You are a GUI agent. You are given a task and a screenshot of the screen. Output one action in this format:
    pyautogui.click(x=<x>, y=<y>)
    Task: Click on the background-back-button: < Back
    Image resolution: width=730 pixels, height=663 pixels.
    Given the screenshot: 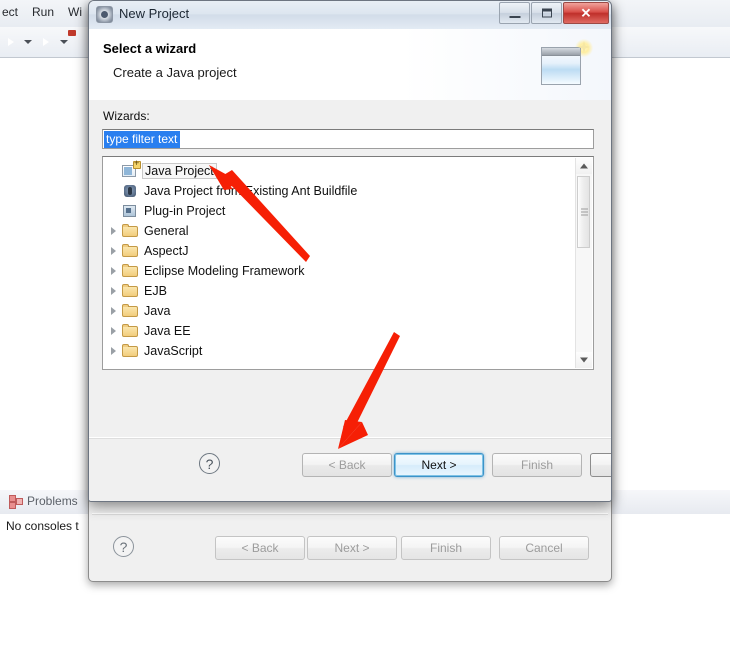 What is the action you would take?
    pyautogui.click(x=260, y=548)
    